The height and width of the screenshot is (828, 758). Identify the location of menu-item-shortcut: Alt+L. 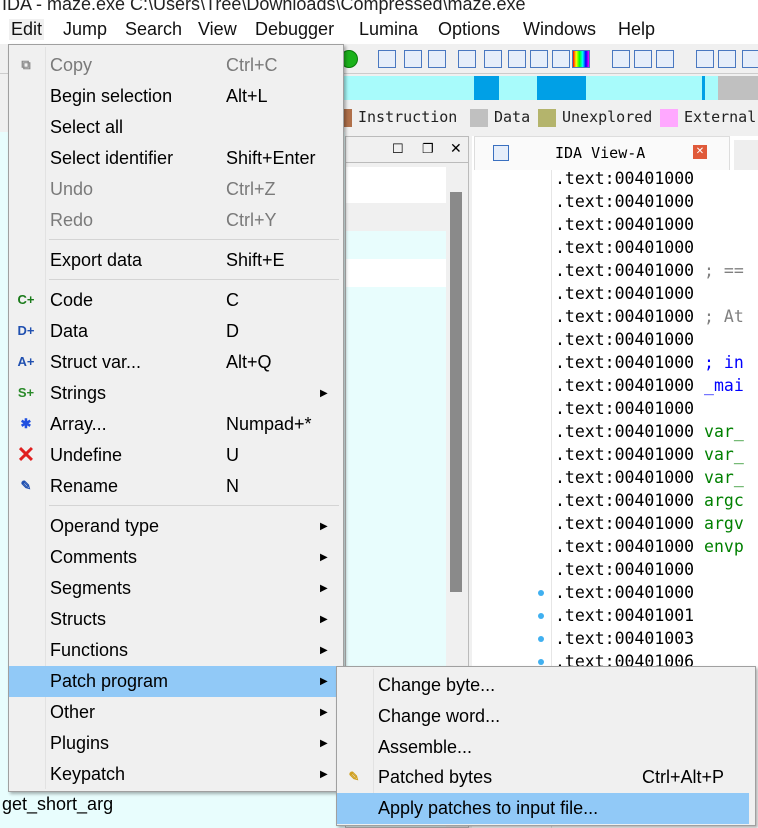
(247, 96).